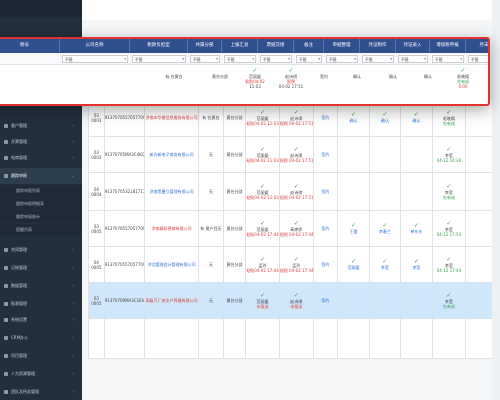 The height and width of the screenshot is (400, 500). What do you see at coordinates (41, 126) in the screenshot?
I see `sidebar-item: 客户管理 ›` at bounding box center [41, 126].